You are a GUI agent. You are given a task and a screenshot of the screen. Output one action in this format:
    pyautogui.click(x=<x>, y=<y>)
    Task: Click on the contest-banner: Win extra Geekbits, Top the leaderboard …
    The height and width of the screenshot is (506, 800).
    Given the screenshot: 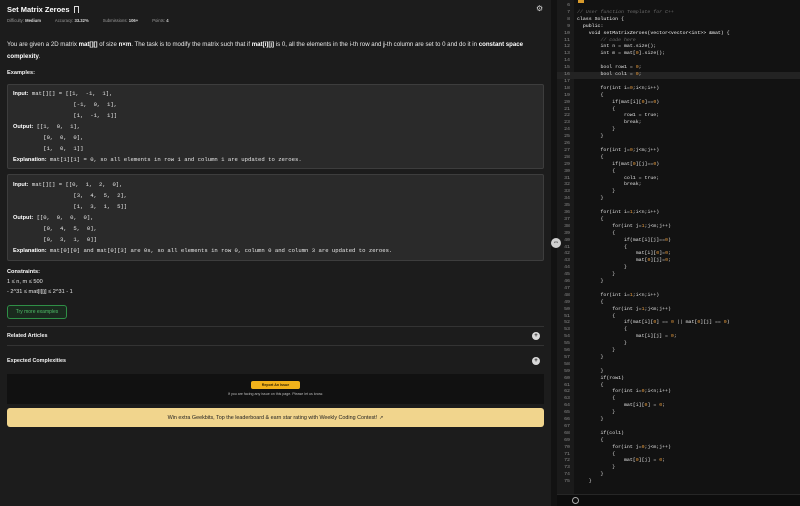 What is the action you would take?
    pyautogui.click(x=275, y=417)
    